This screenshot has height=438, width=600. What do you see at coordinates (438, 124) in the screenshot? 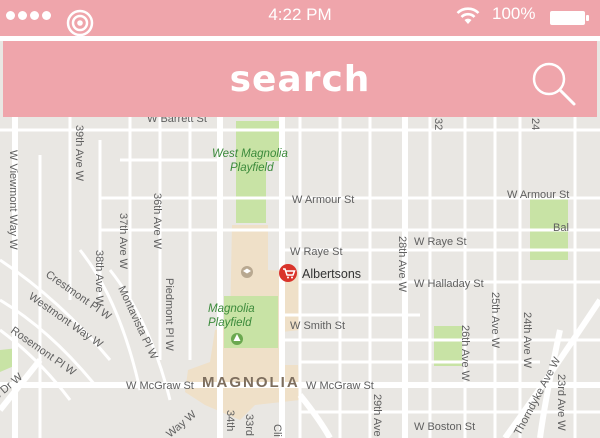
I see `label-32-top: 32` at bounding box center [438, 124].